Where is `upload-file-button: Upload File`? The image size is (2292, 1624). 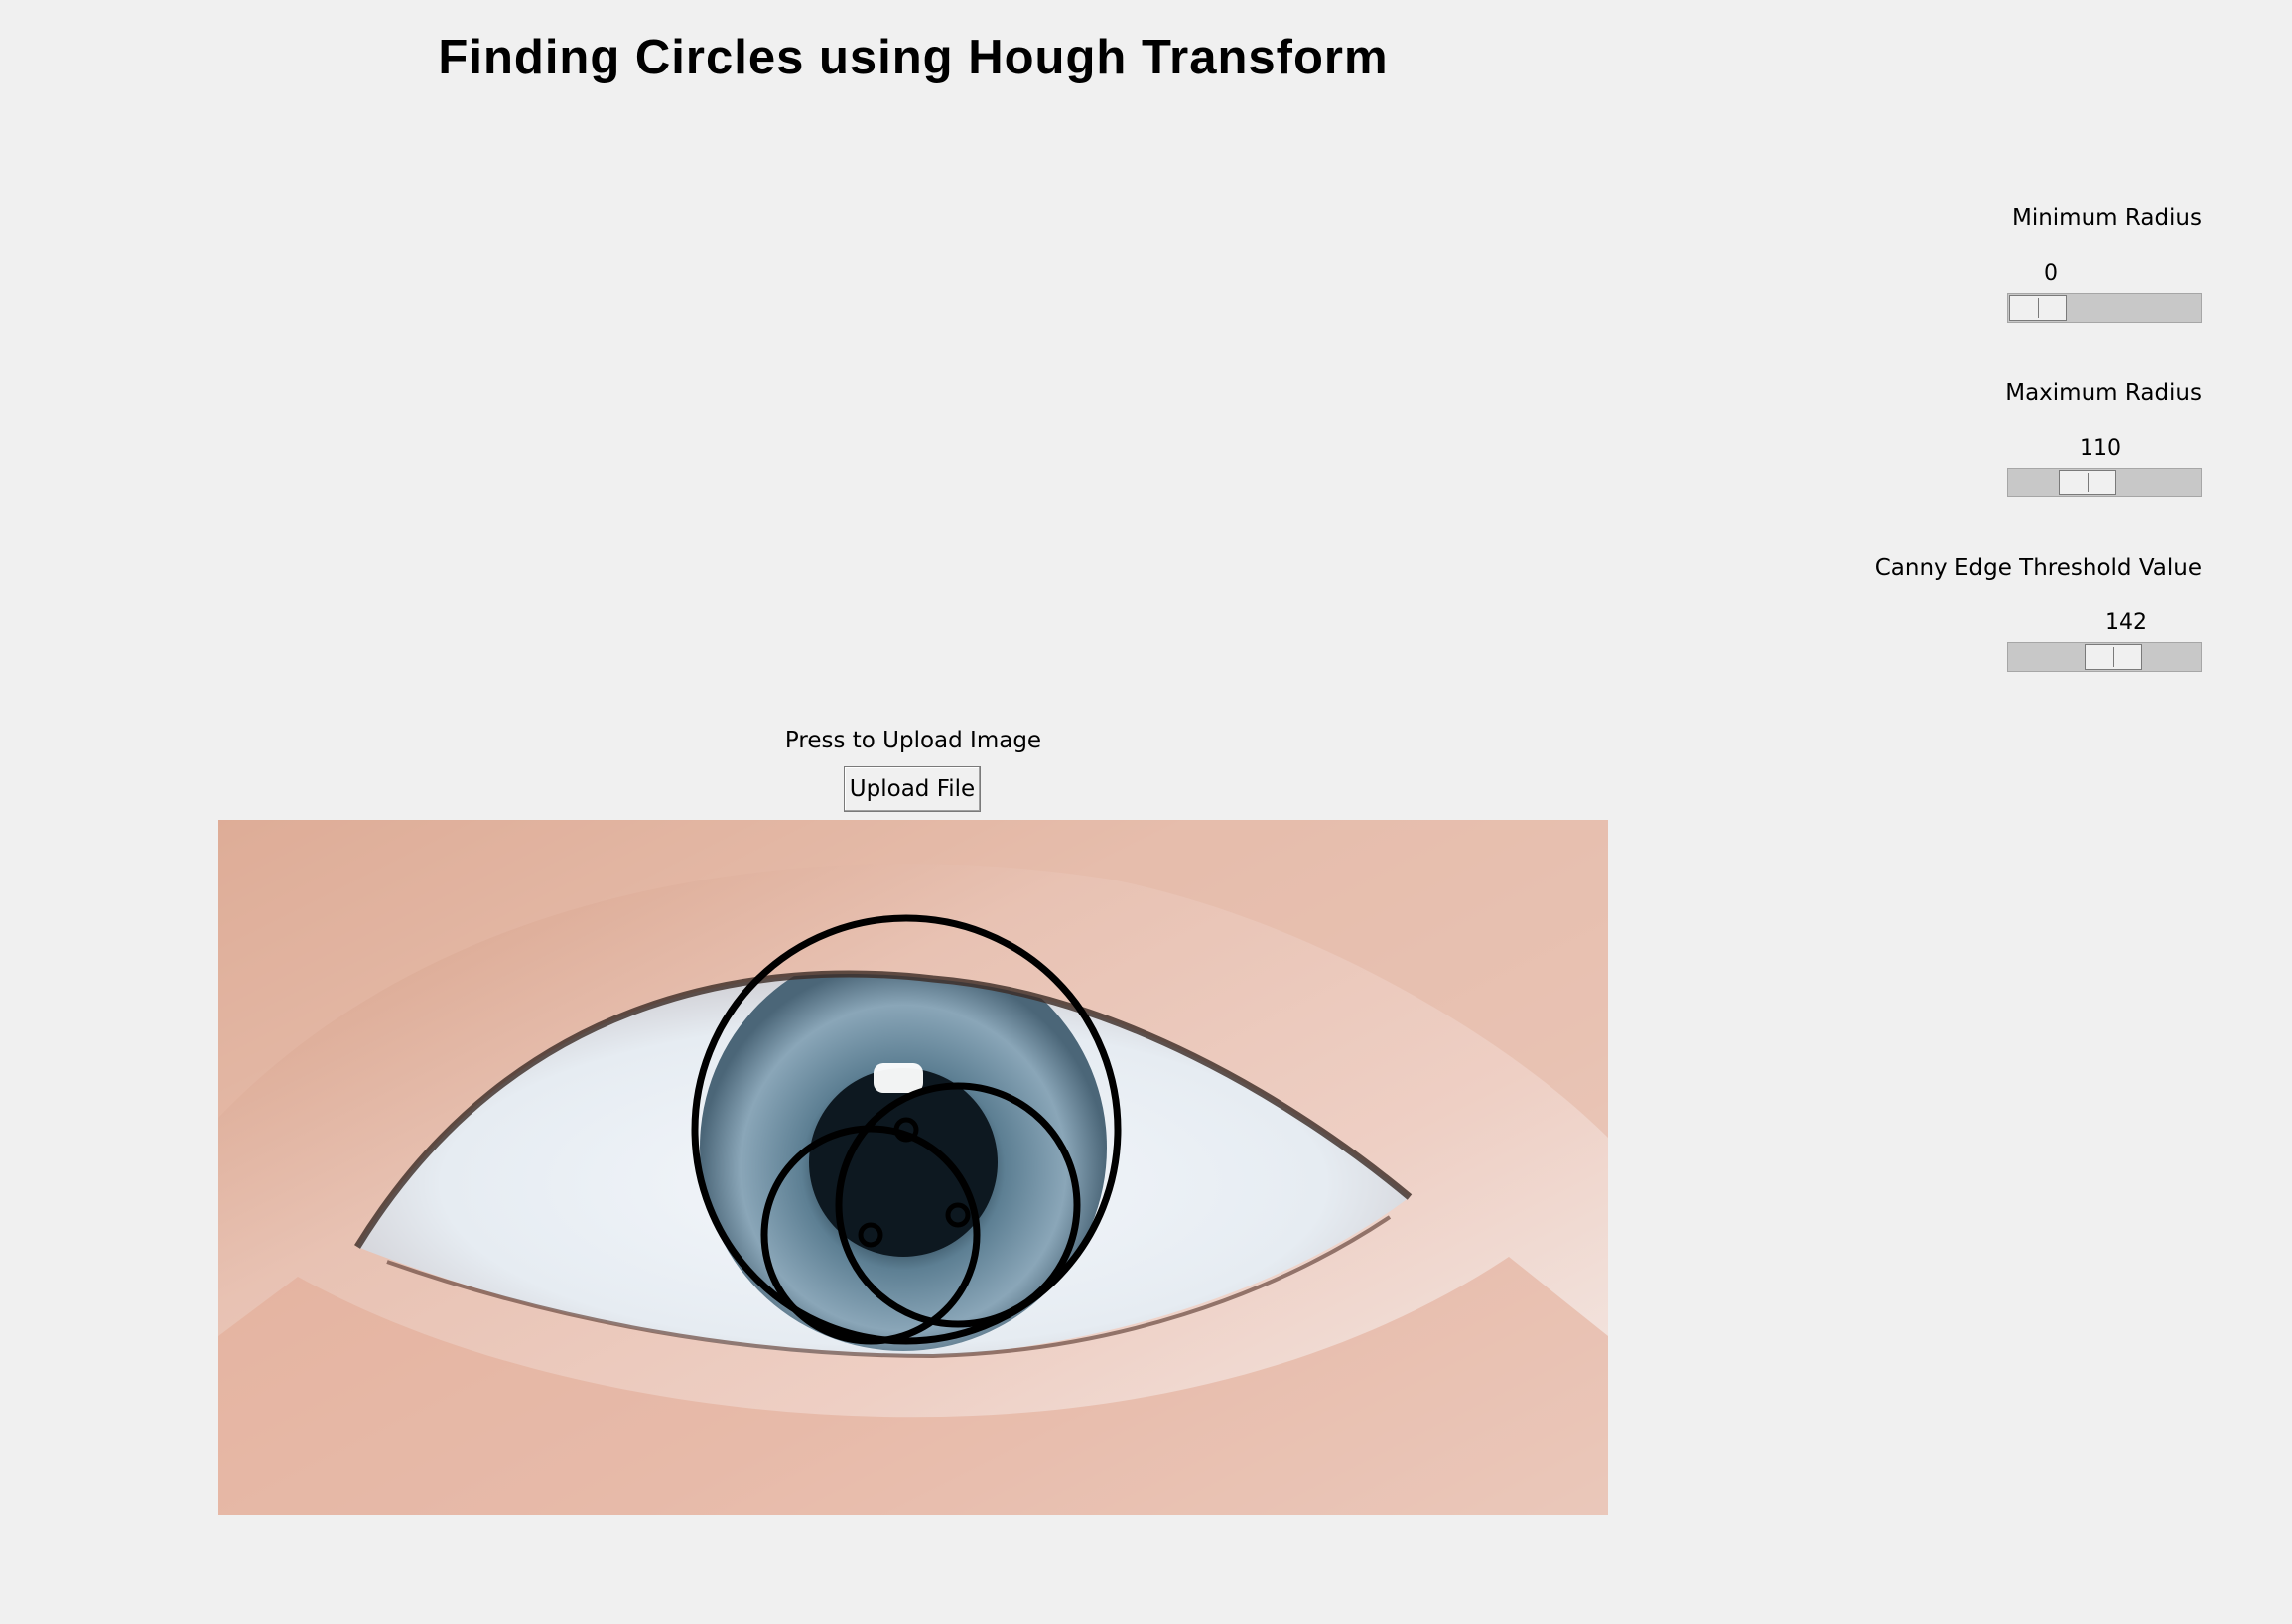 upload-file-button: Upload File is located at coordinates (913, 789).